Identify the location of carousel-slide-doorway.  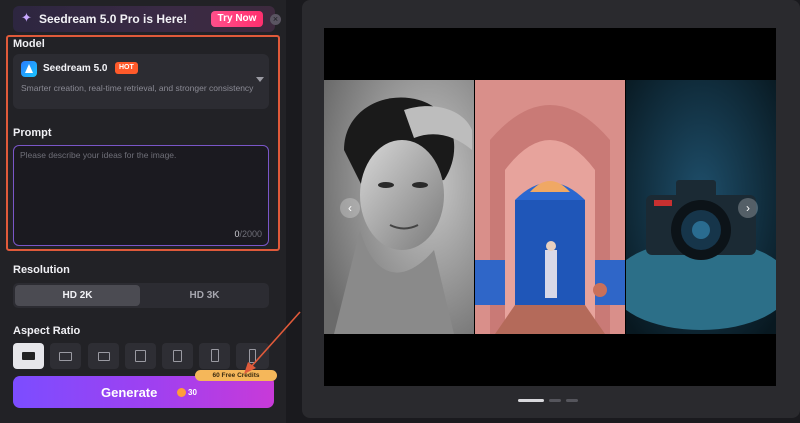
(550, 207).